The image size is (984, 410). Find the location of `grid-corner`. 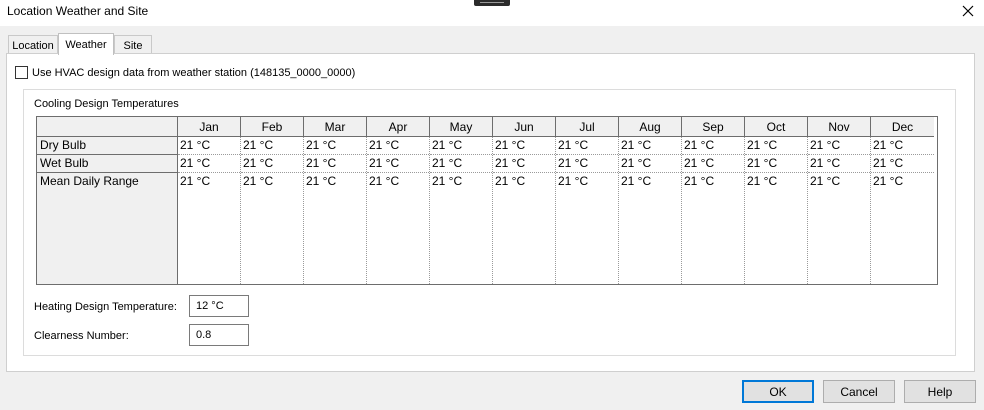

grid-corner is located at coordinates (107, 127).